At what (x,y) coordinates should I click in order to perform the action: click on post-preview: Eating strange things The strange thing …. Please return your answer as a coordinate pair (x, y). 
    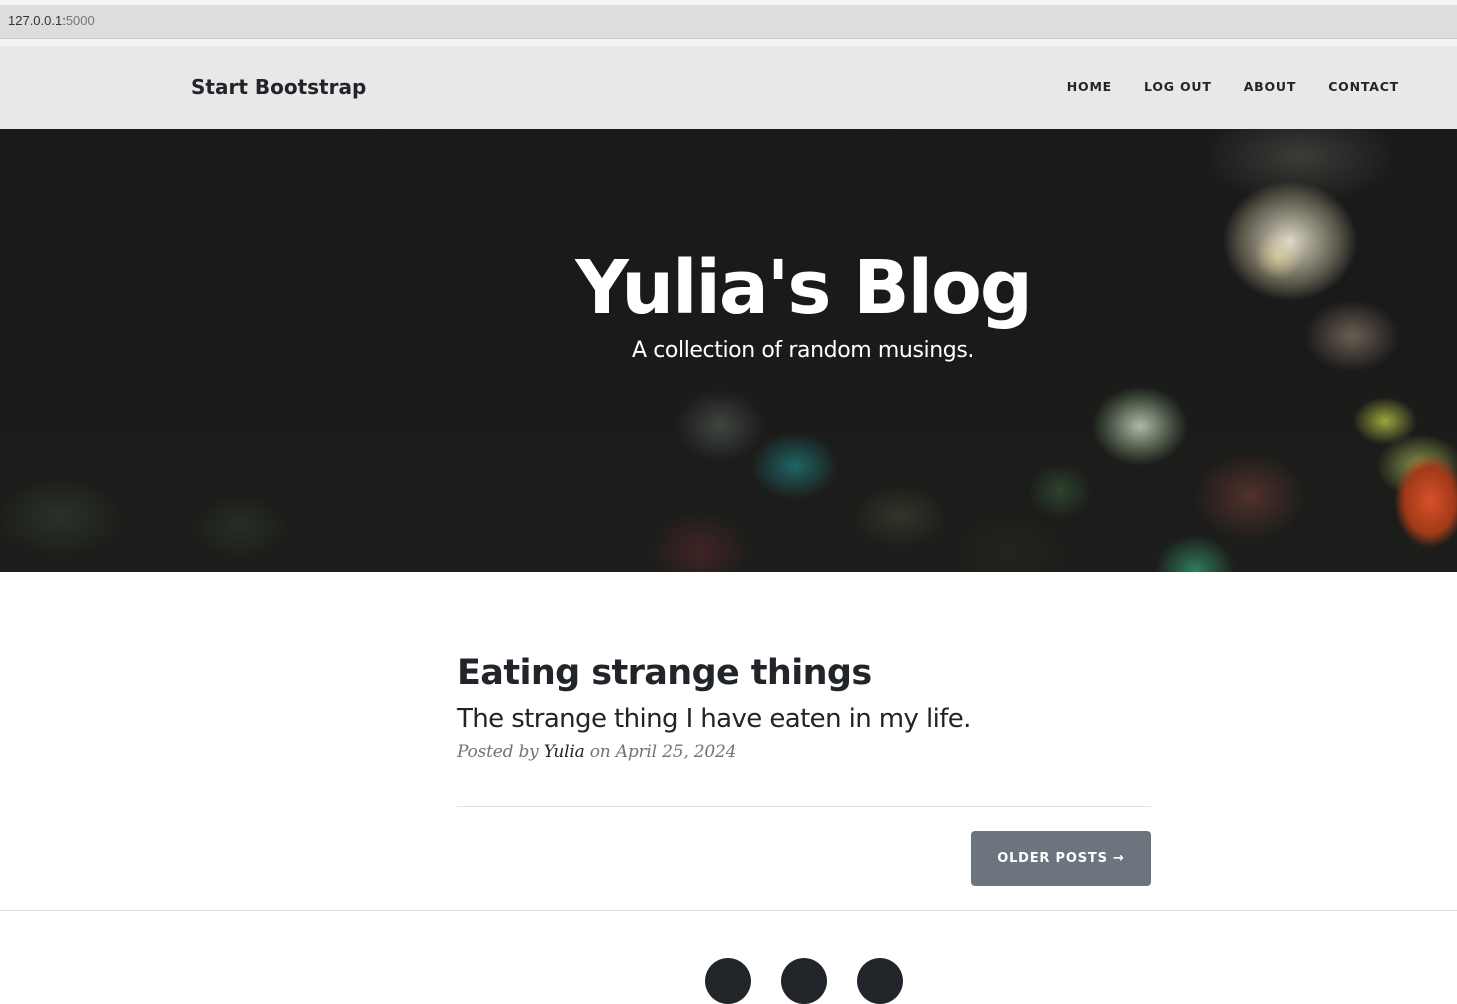
    Looking at the image, I should click on (804, 706).